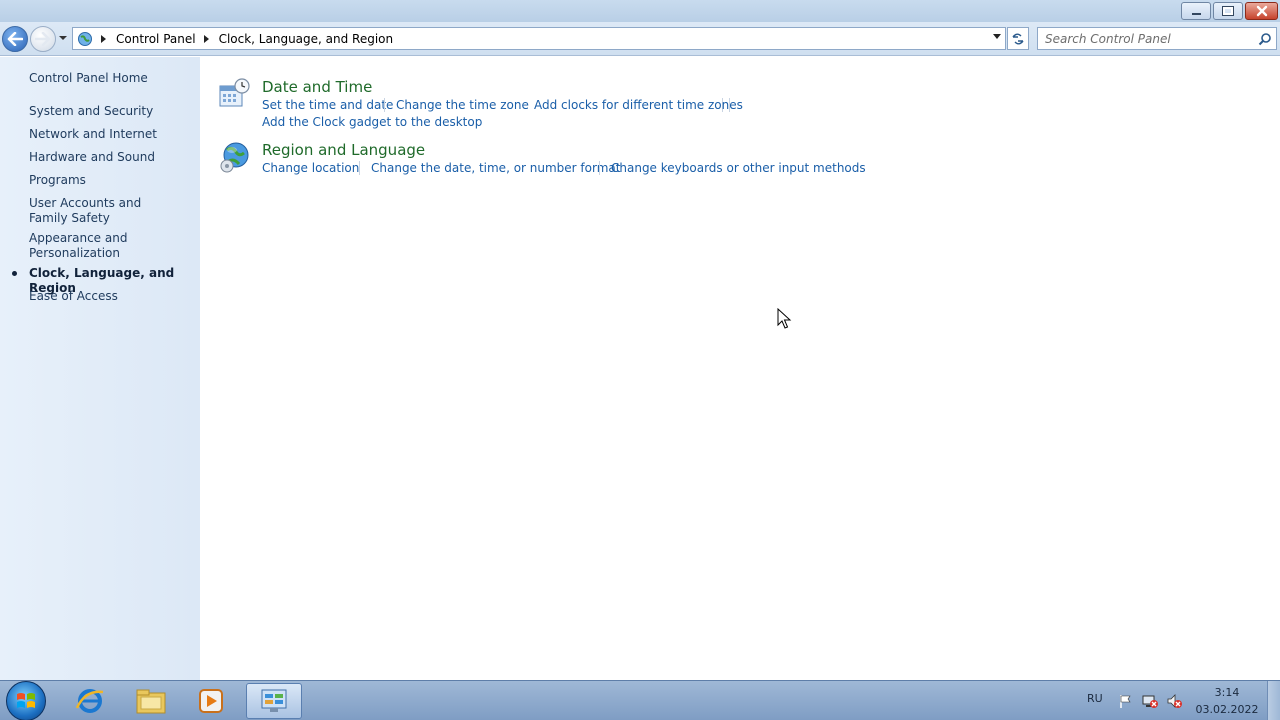 The image size is (1280, 720). I want to click on volume-muted-icon, so click(1174, 701).